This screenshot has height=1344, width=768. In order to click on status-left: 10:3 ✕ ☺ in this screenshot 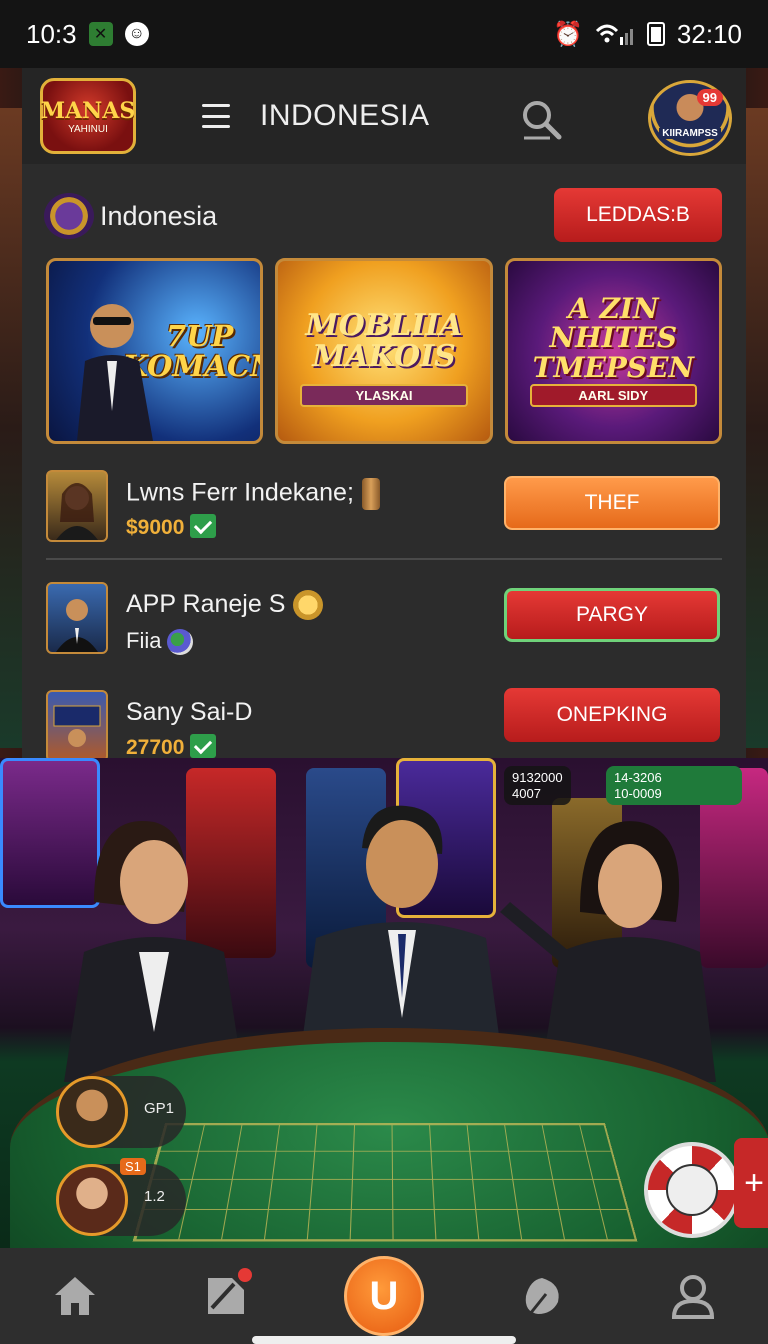, I will do `click(87, 34)`.